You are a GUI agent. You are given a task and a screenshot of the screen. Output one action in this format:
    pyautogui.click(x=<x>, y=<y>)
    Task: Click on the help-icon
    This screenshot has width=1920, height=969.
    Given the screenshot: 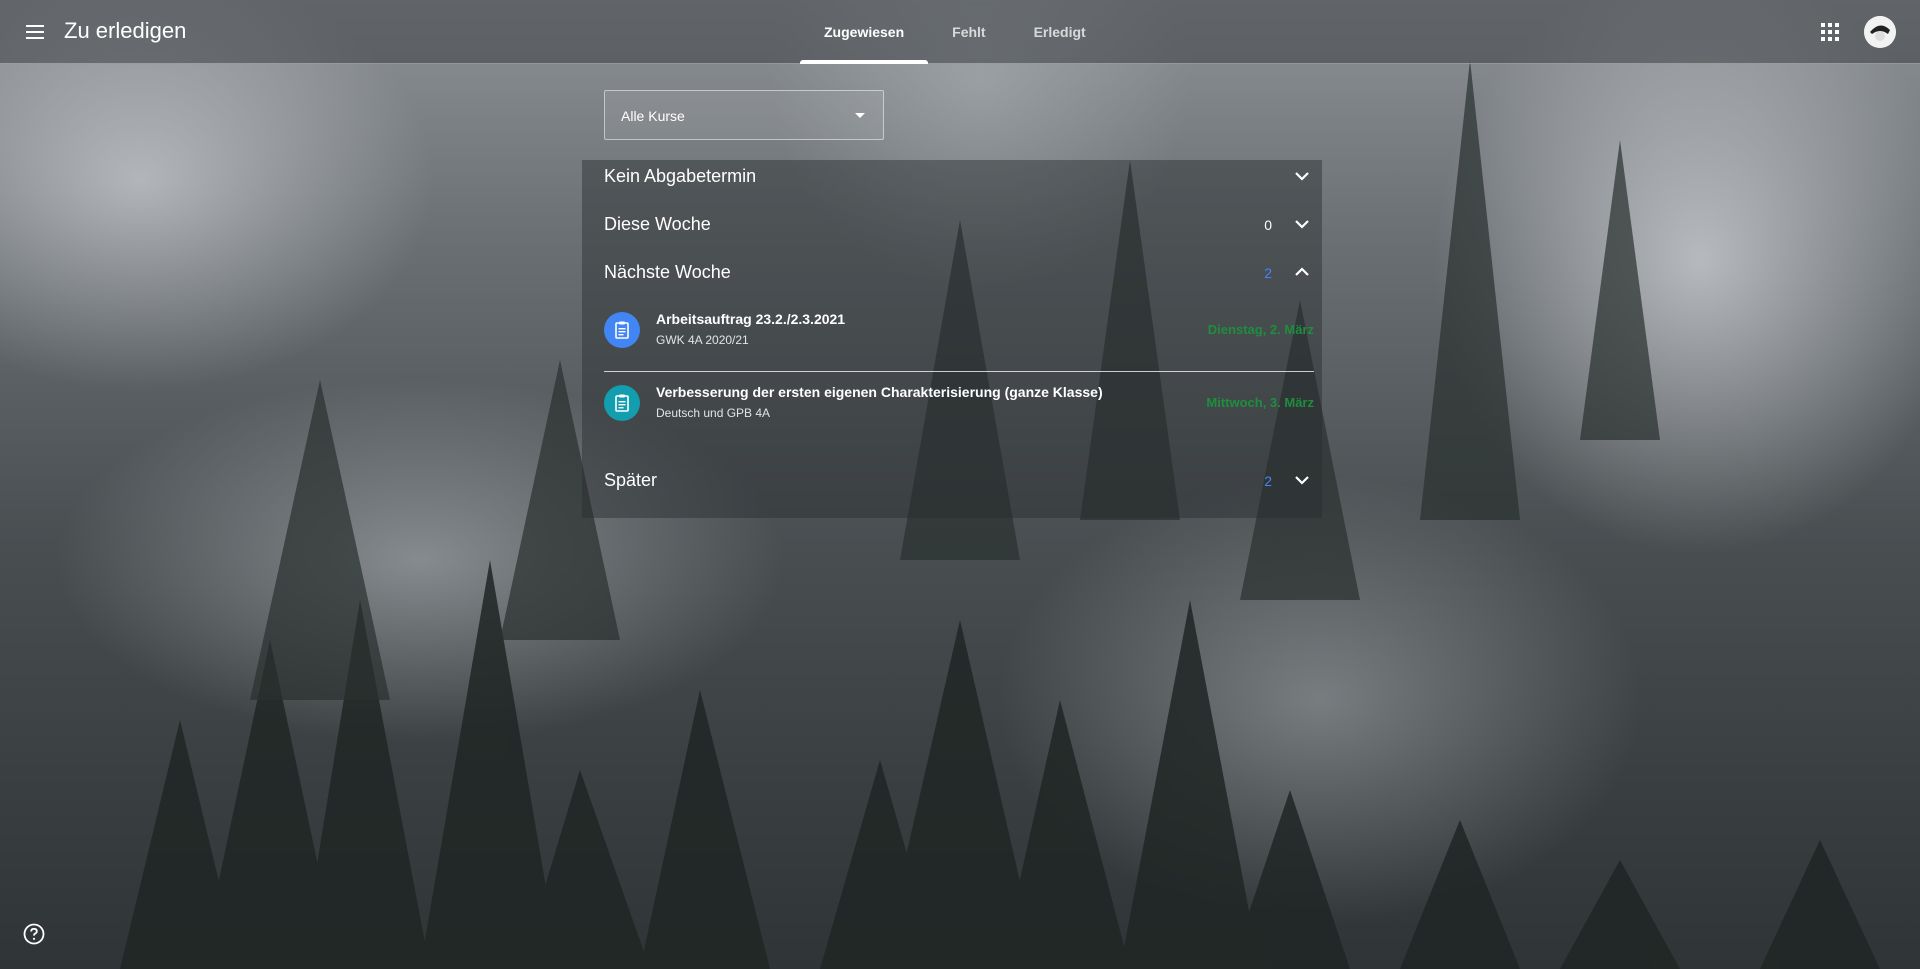 What is the action you would take?
    pyautogui.click(x=34, y=934)
    